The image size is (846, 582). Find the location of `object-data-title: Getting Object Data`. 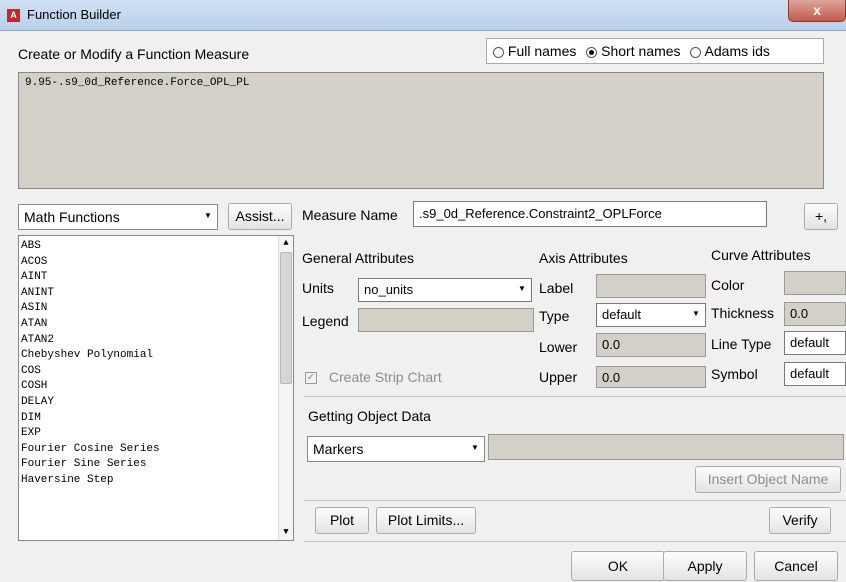

object-data-title: Getting Object Data is located at coordinates (369, 416).